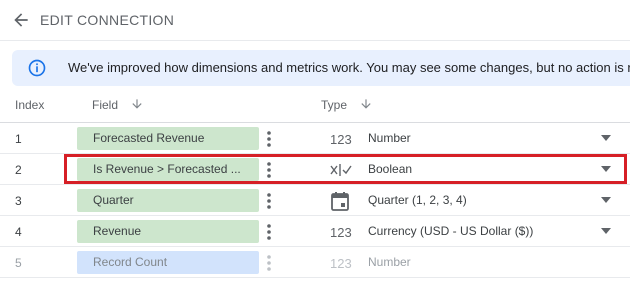 This screenshot has height=285, width=630. What do you see at coordinates (315, 169) in the screenshot?
I see `table-row: 2 Is Revenue > Forecasted ... Boolean` at bounding box center [315, 169].